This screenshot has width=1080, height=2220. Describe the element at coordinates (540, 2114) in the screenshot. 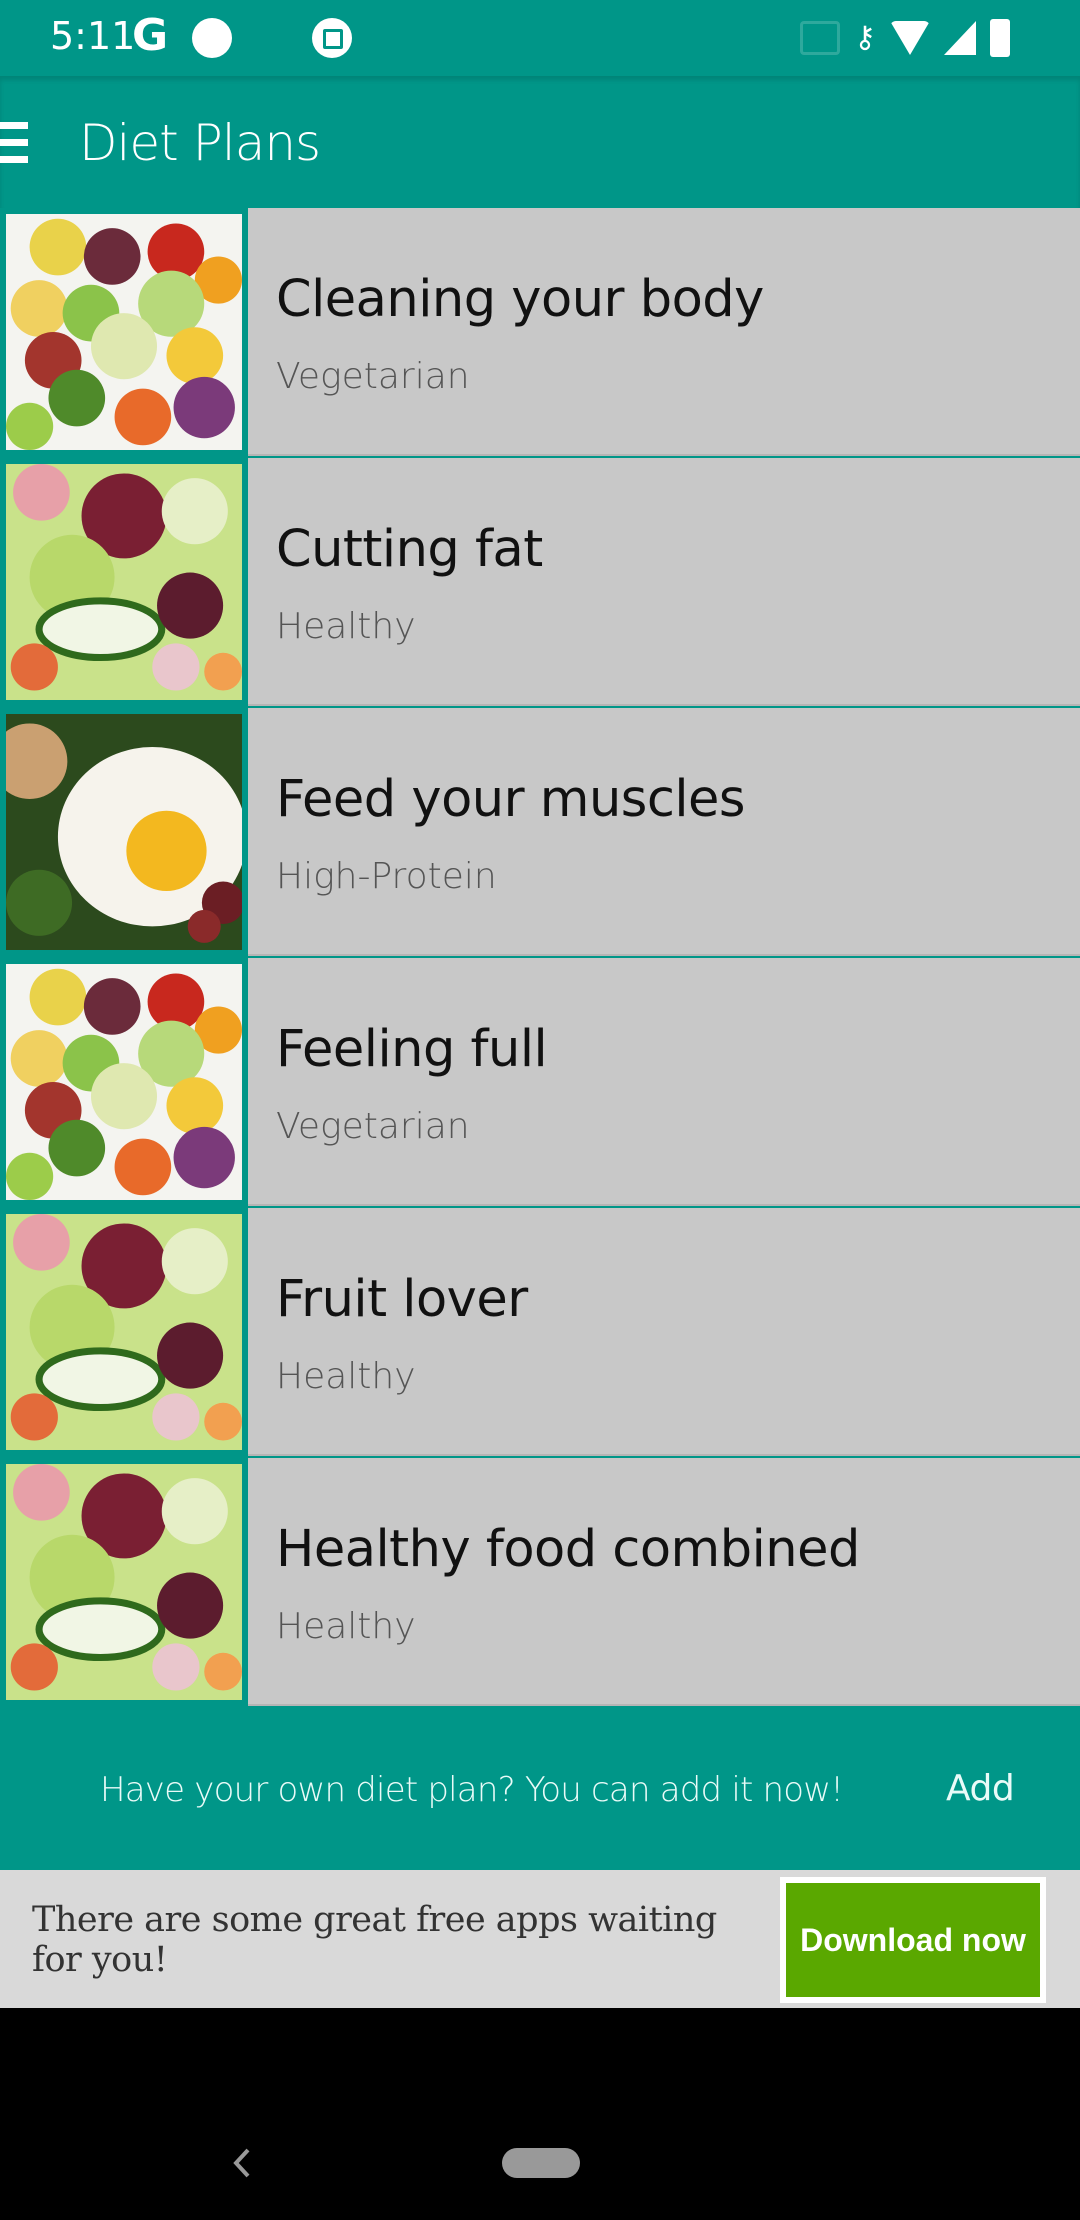

I see `system-nav-bar` at that location.